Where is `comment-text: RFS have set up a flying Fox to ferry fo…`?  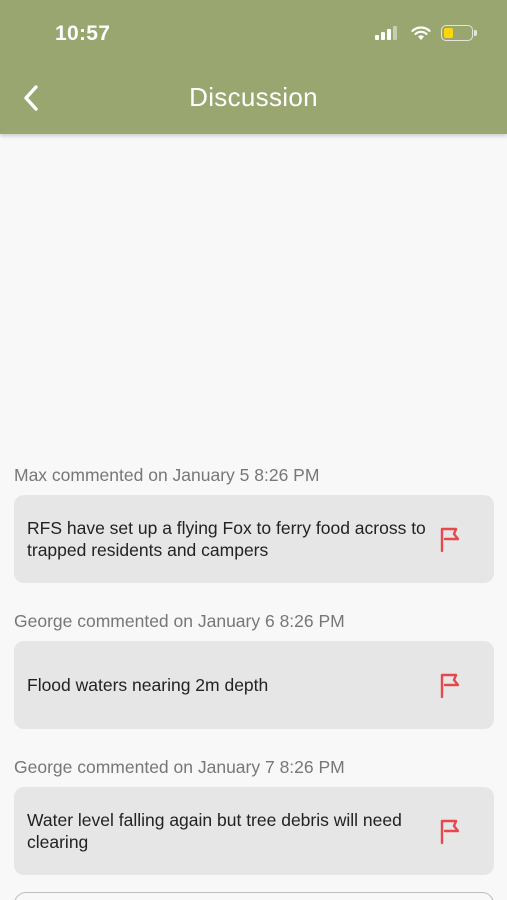
comment-text: RFS have set up a flying Fox to ferry fo… is located at coordinates (226, 539).